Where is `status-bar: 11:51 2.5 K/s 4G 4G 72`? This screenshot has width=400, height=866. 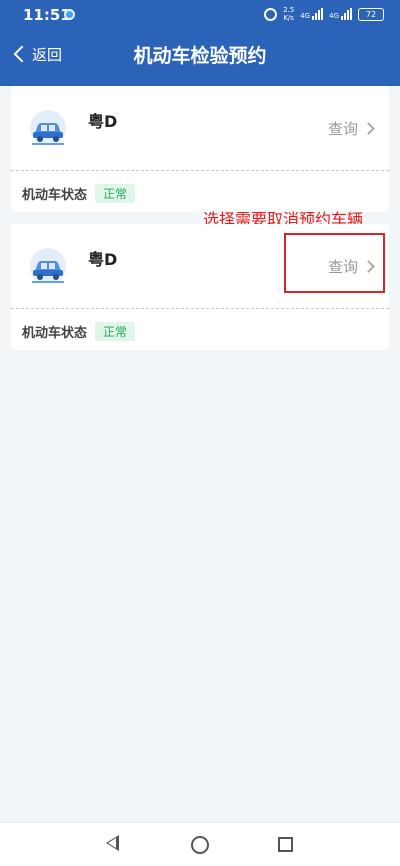 status-bar: 11:51 2.5 K/s 4G 4G 72 is located at coordinates (200, 15).